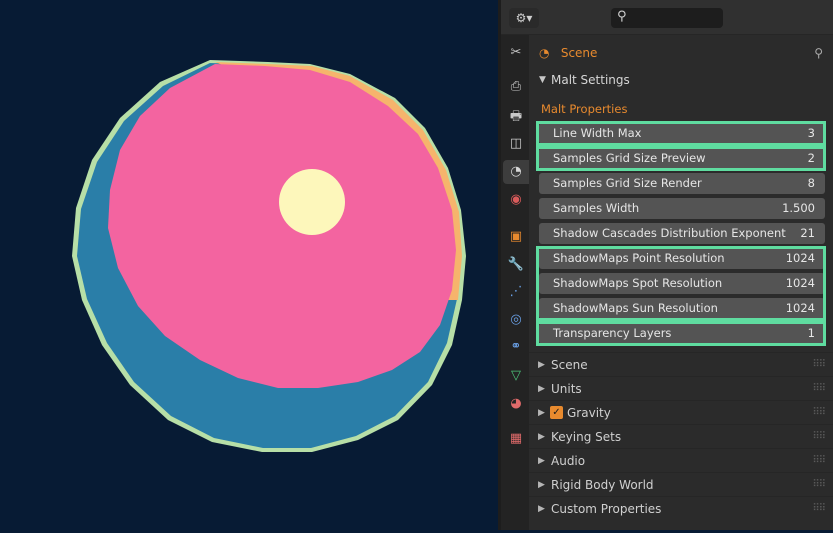 The image size is (833, 533). I want to click on property-field: Transparency Layers 1, so click(682, 333).